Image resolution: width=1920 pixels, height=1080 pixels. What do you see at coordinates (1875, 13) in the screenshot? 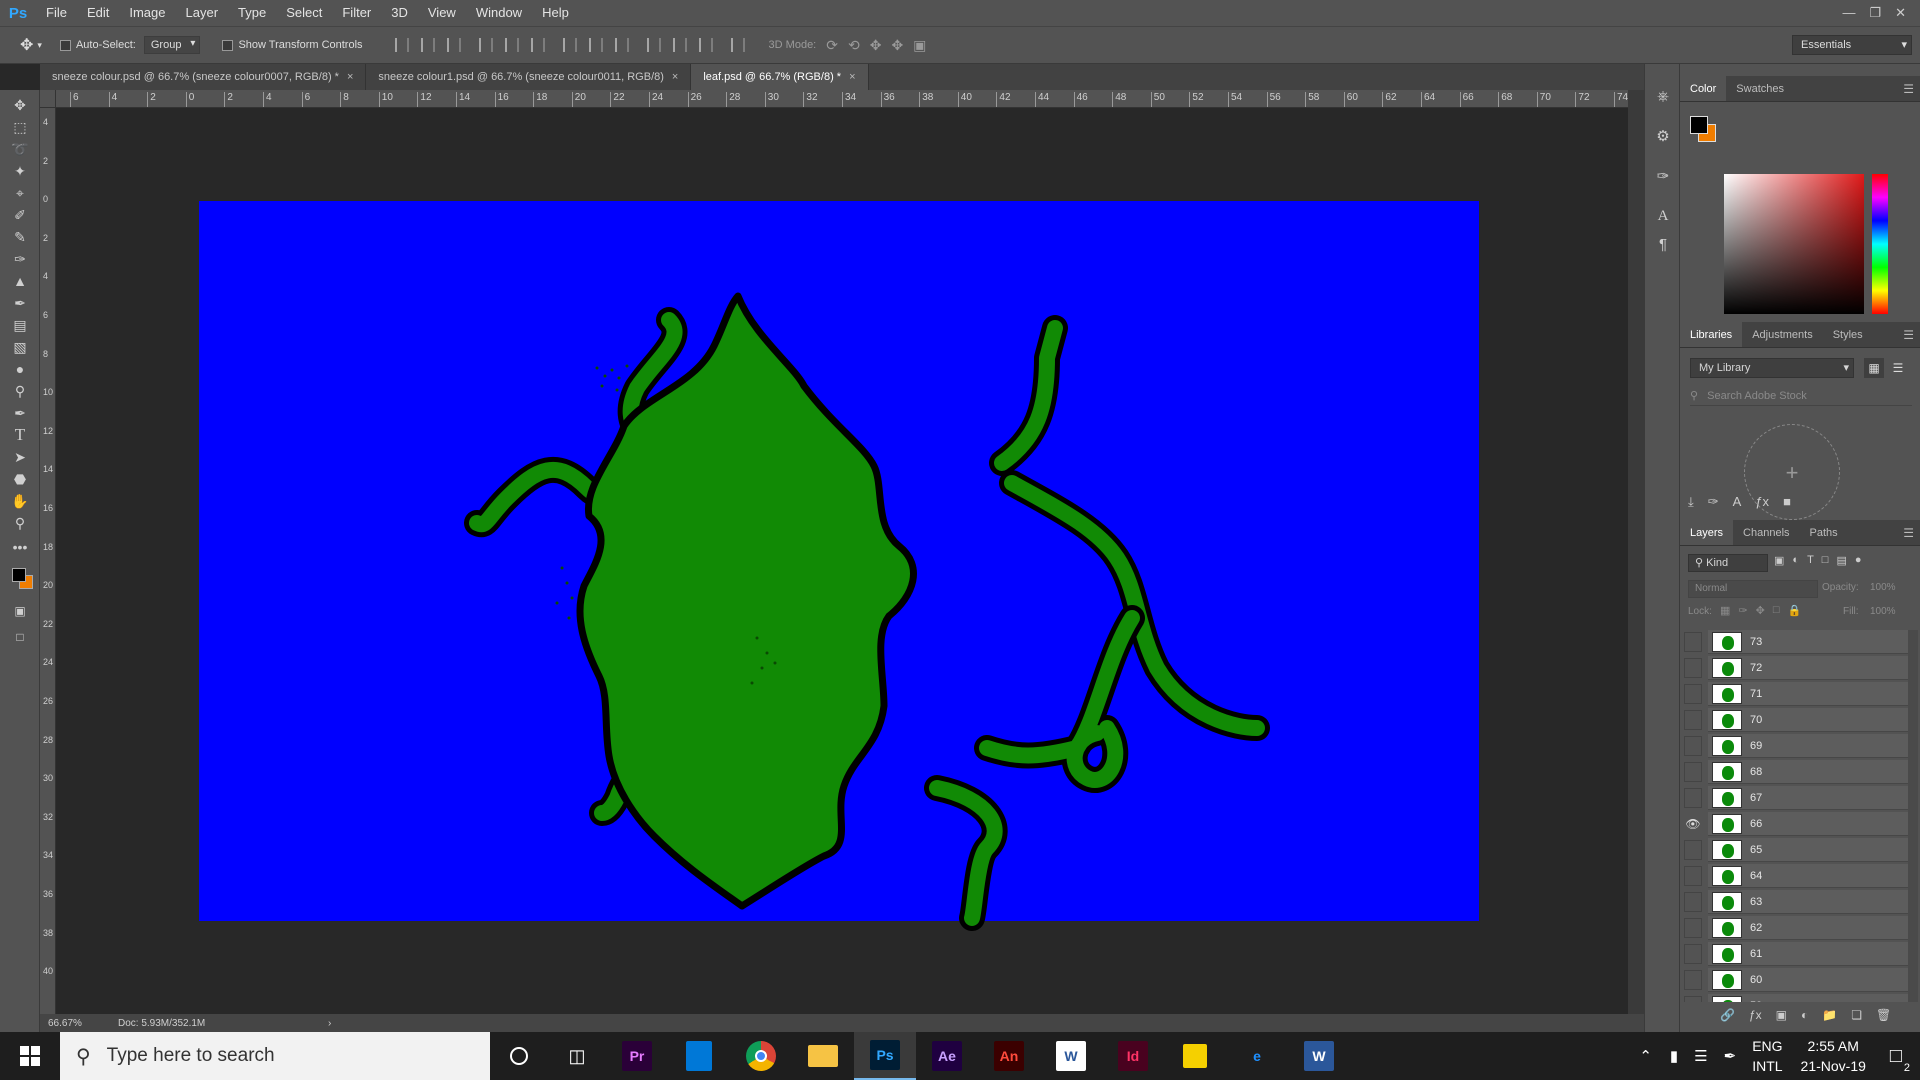
I see `restore-icon: ❐` at bounding box center [1875, 13].